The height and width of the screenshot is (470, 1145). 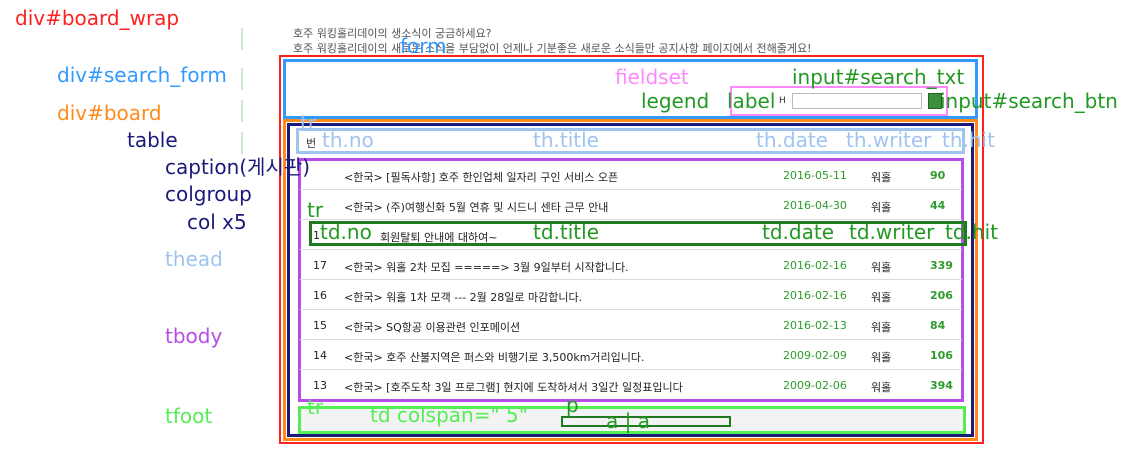 What do you see at coordinates (315, 210) in the screenshot?
I see `label-tr-body: tr` at bounding box center [315, 210].